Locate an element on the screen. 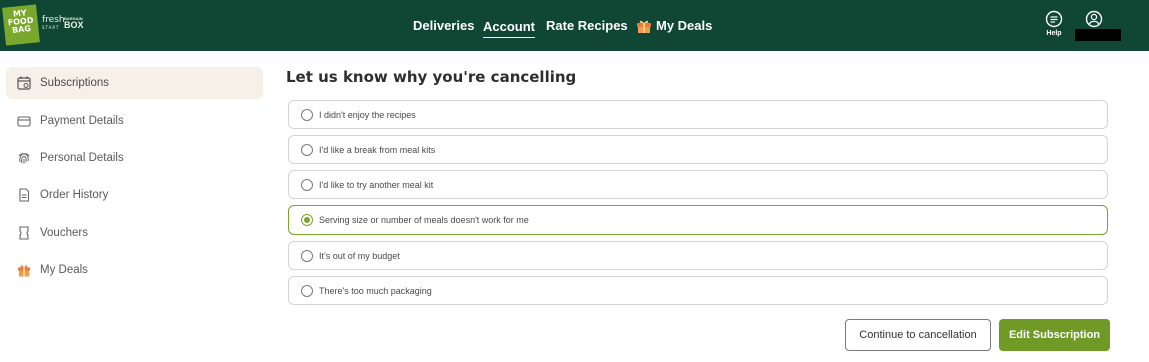 The image size is (1149, 362). reason-label: It's out of my budget is located at coordinates (359, 255).